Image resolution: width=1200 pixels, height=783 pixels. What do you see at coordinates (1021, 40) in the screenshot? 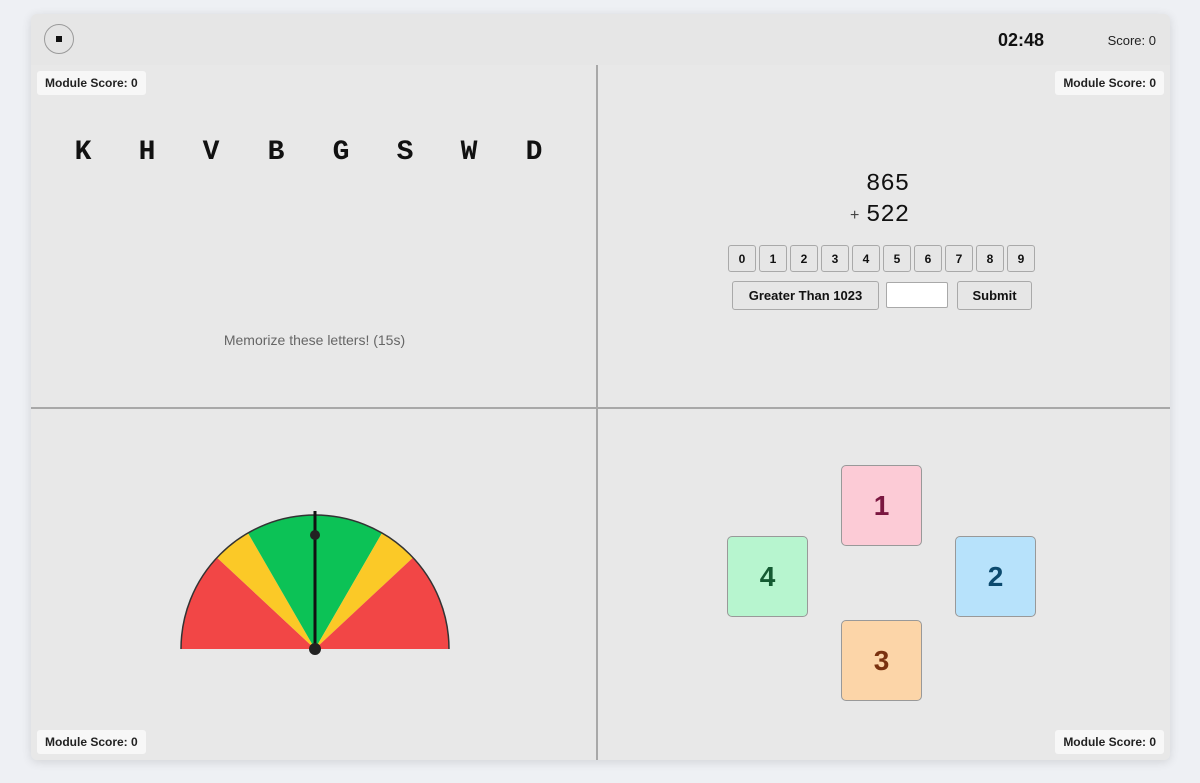
I see `timer: 02:48` at bounding box center [1021, 40].